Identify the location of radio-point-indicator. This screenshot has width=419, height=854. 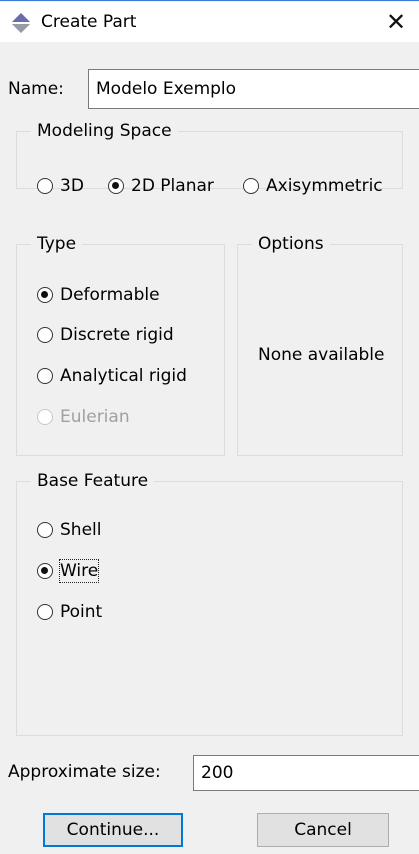
(45, 612).